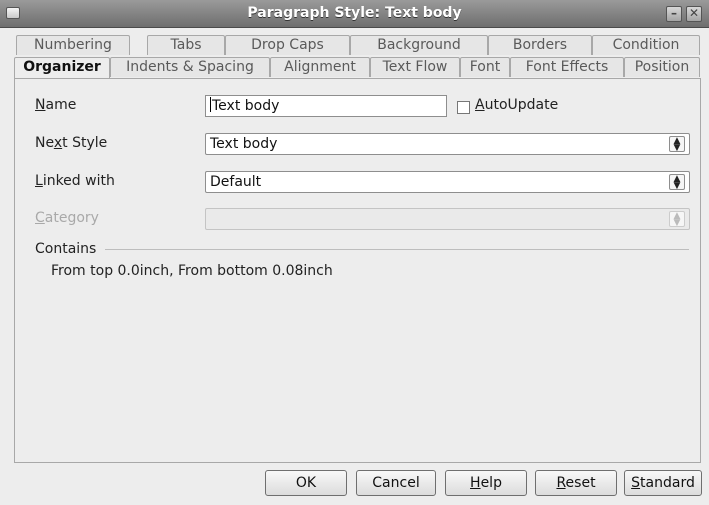  Describe the element at coordinates (287, 45) in the screenshot. I see `tab-drop-caps: Drop Caps` at that location.